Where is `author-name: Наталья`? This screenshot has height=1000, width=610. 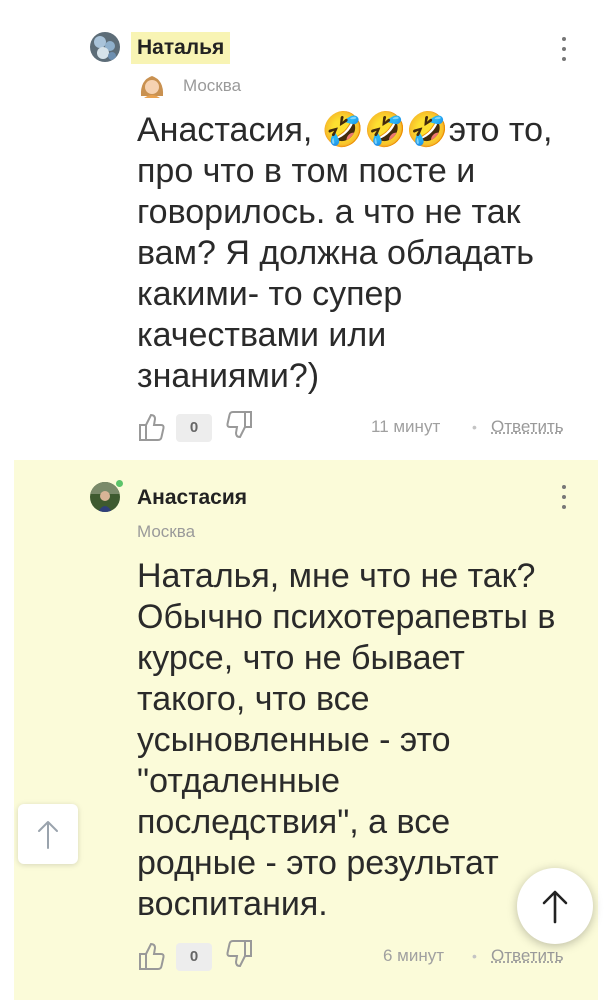 author-name: Наталья is located at coordinates (181, 48).